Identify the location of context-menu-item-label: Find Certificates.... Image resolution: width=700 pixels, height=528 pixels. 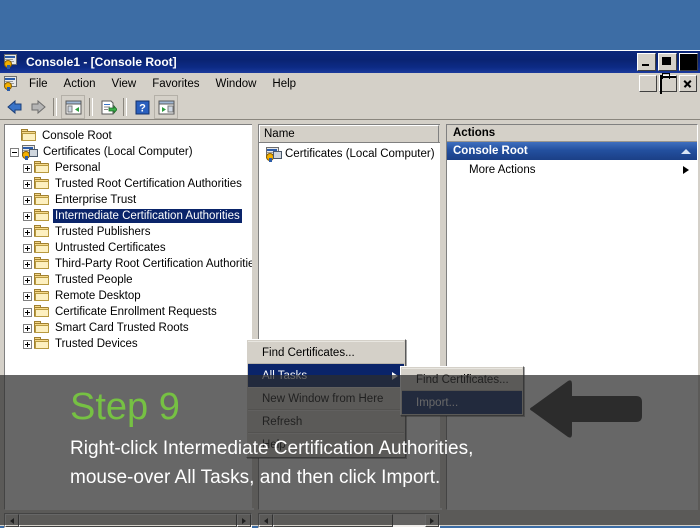
(308, 352).